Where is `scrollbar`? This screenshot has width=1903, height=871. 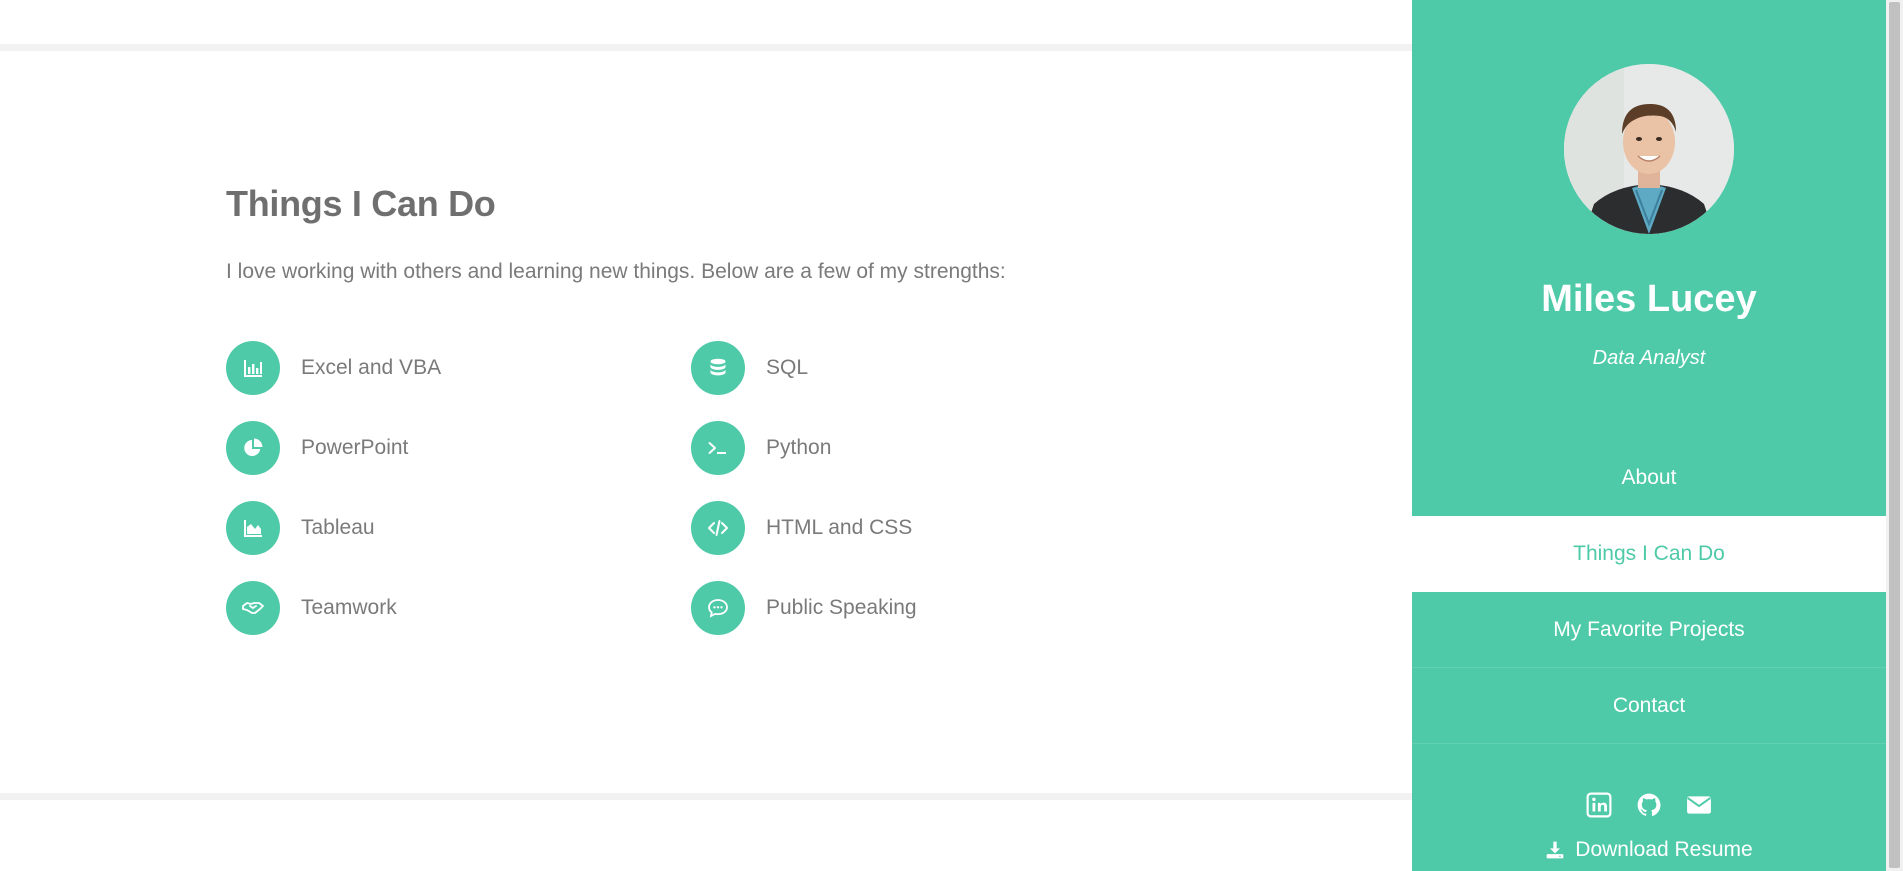
scrollbar is located at coordinates (1894, 435).